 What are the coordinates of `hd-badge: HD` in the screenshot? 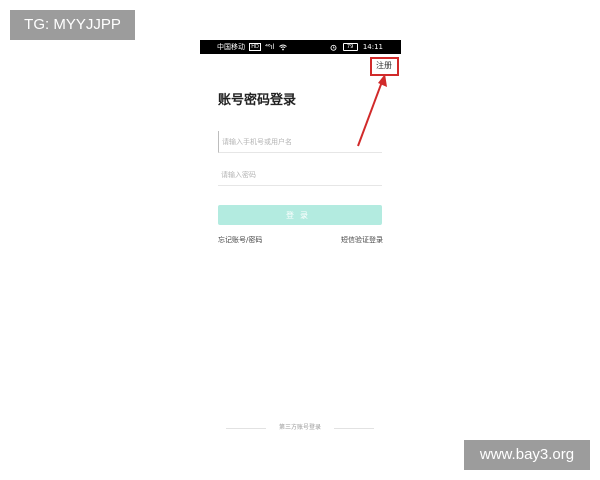 It's located at (255, 47).